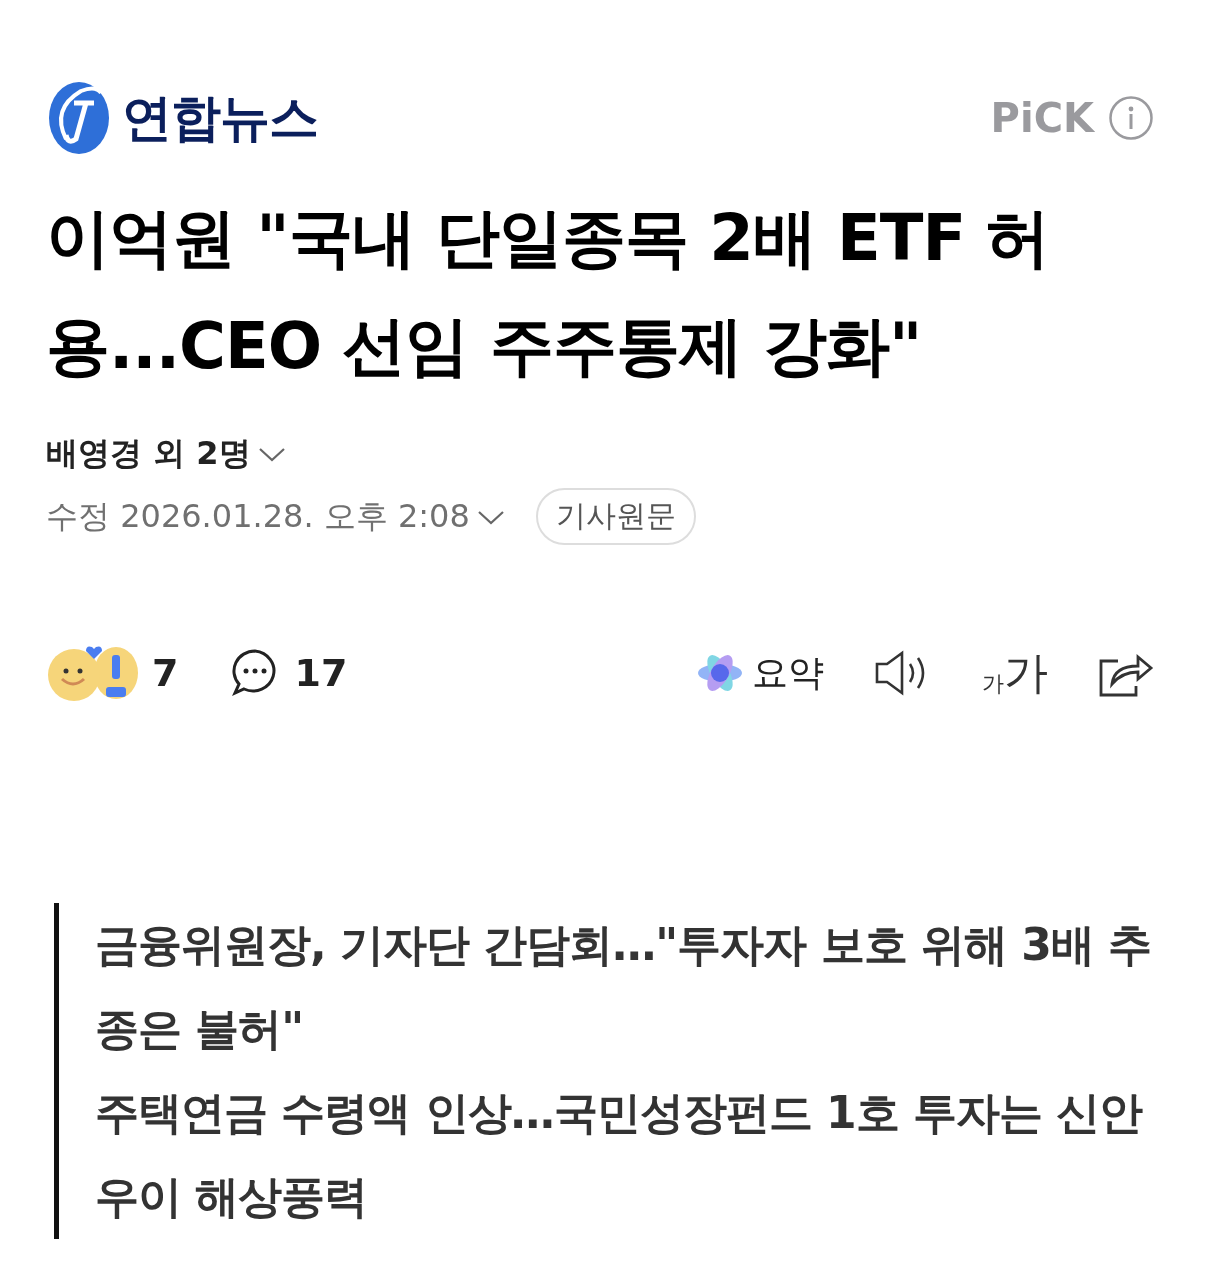 The width and height of the screenshot is (1206, 1285). Describe the element at coordinates (1131, 118) in the screenshot. I see `info-icon` at that location.